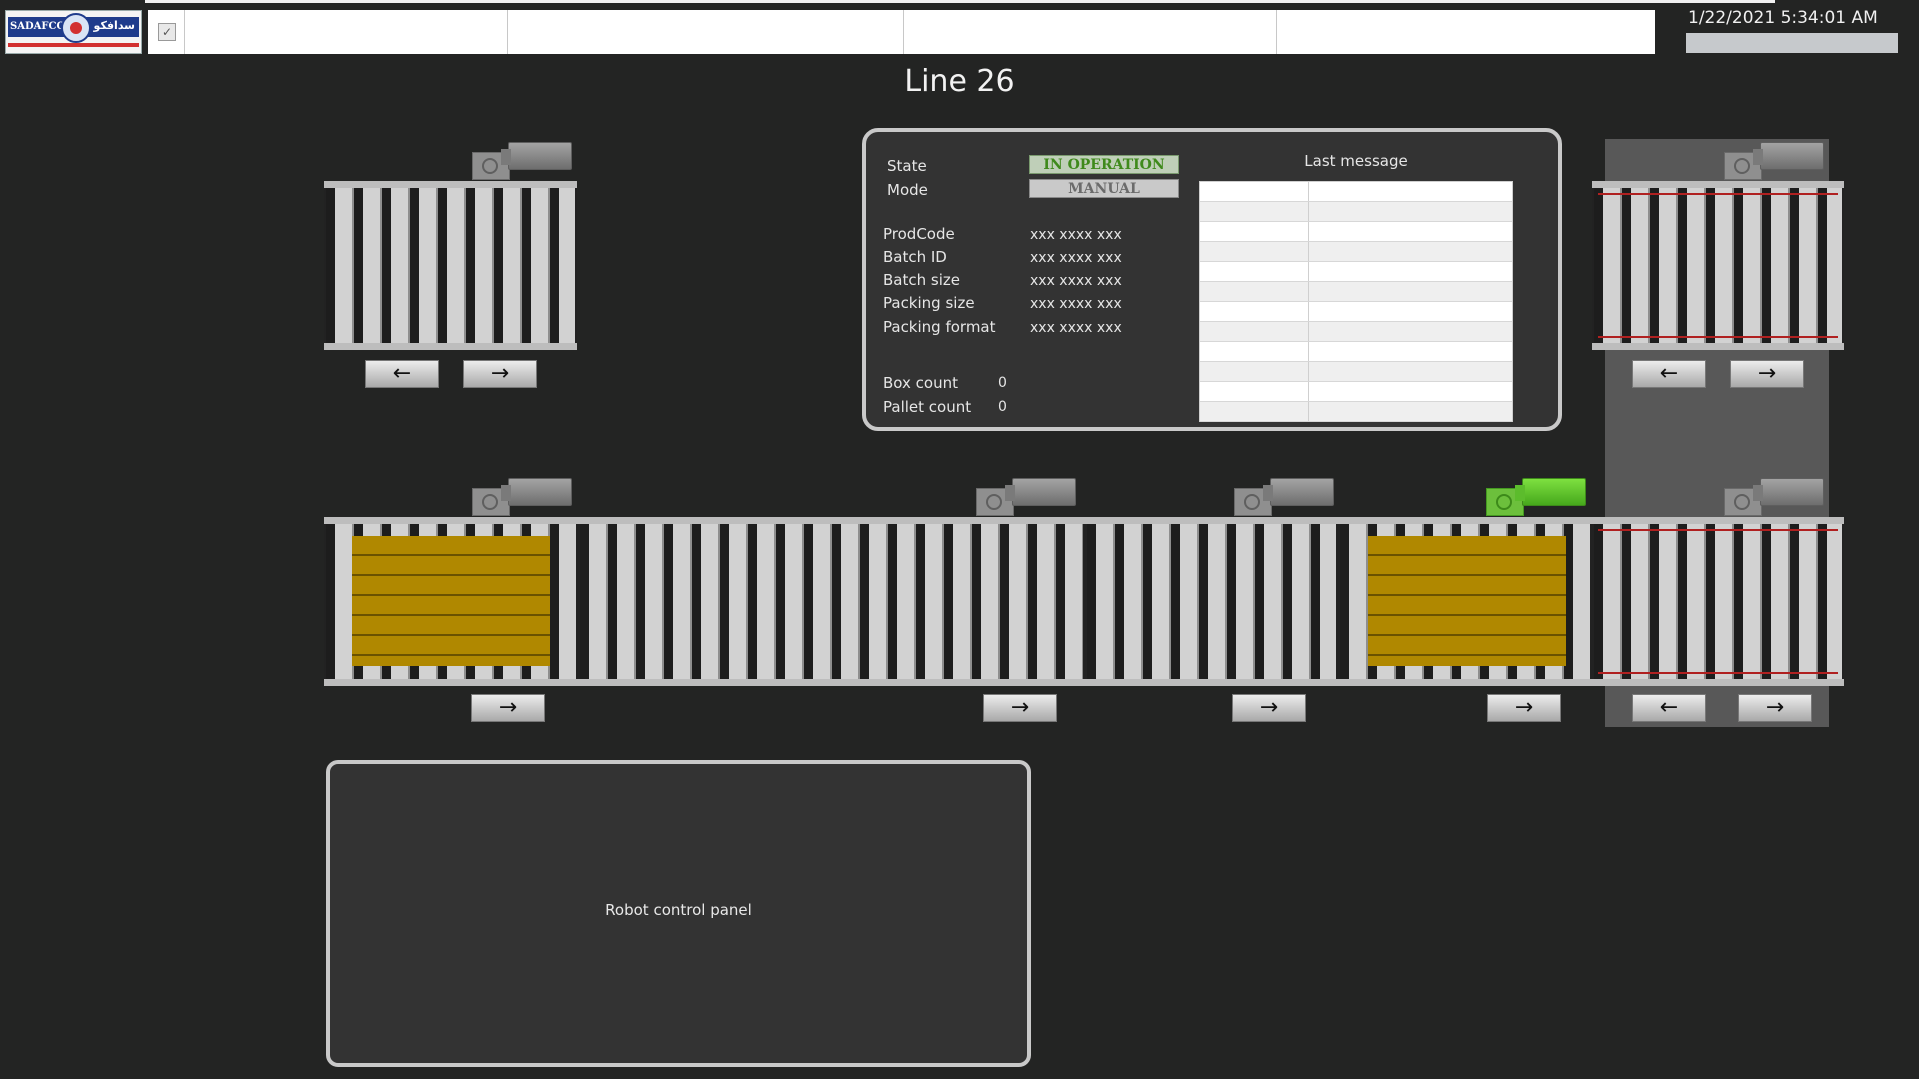 This screenshot has width=1919, height=1079. I want to click on page-title: Line 26, so click(959, 81).